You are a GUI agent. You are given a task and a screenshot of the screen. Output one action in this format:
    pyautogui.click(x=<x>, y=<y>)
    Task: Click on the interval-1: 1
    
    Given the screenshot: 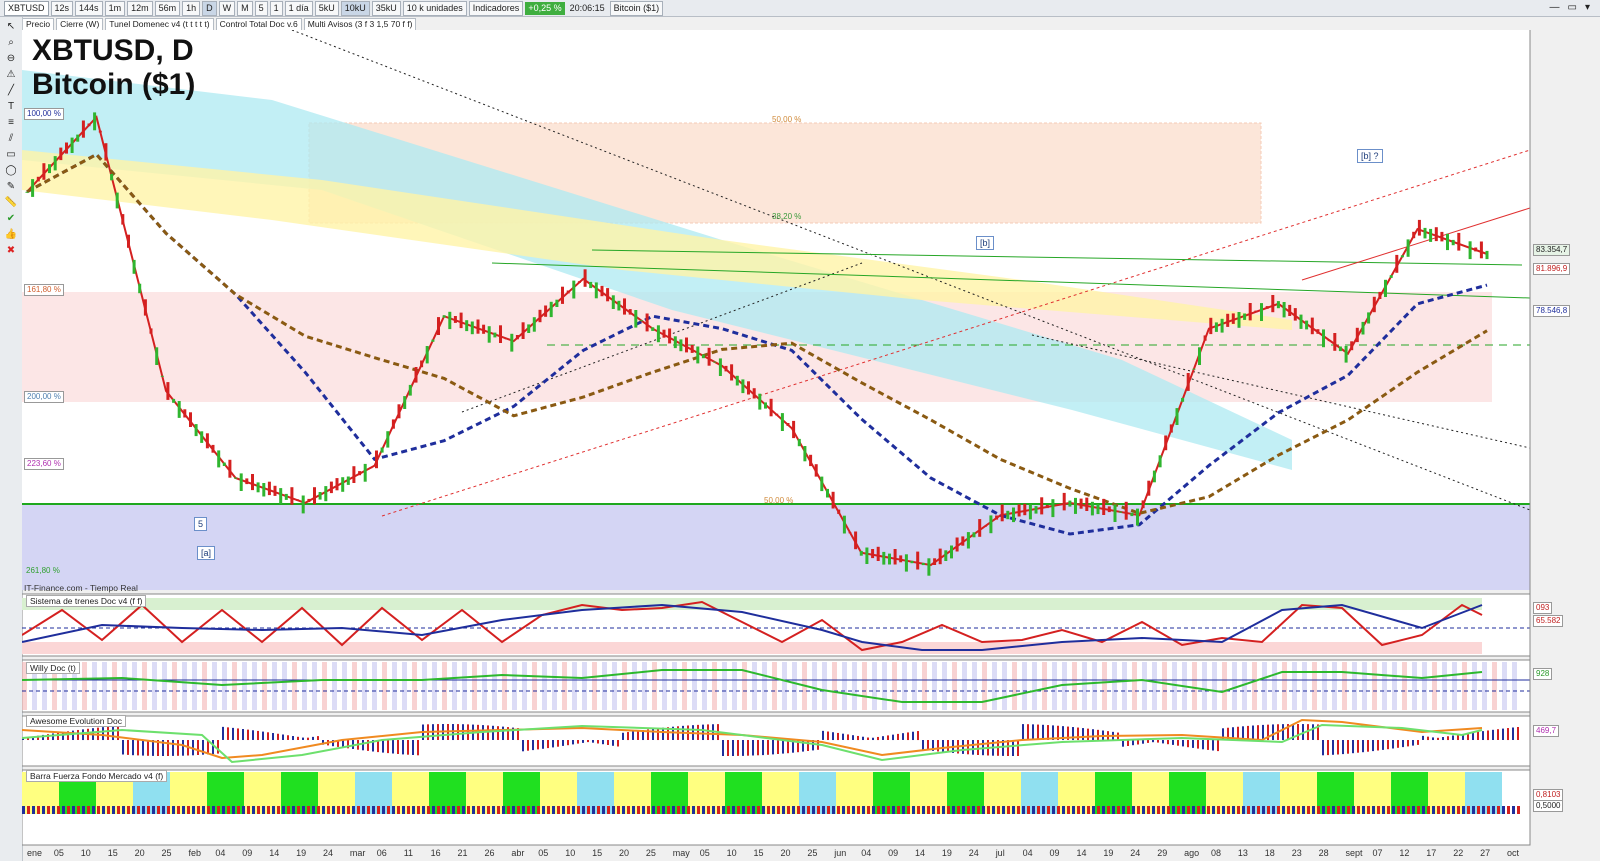 What is the action you would take?
    pyautogui.click(x=276, y=8)
    